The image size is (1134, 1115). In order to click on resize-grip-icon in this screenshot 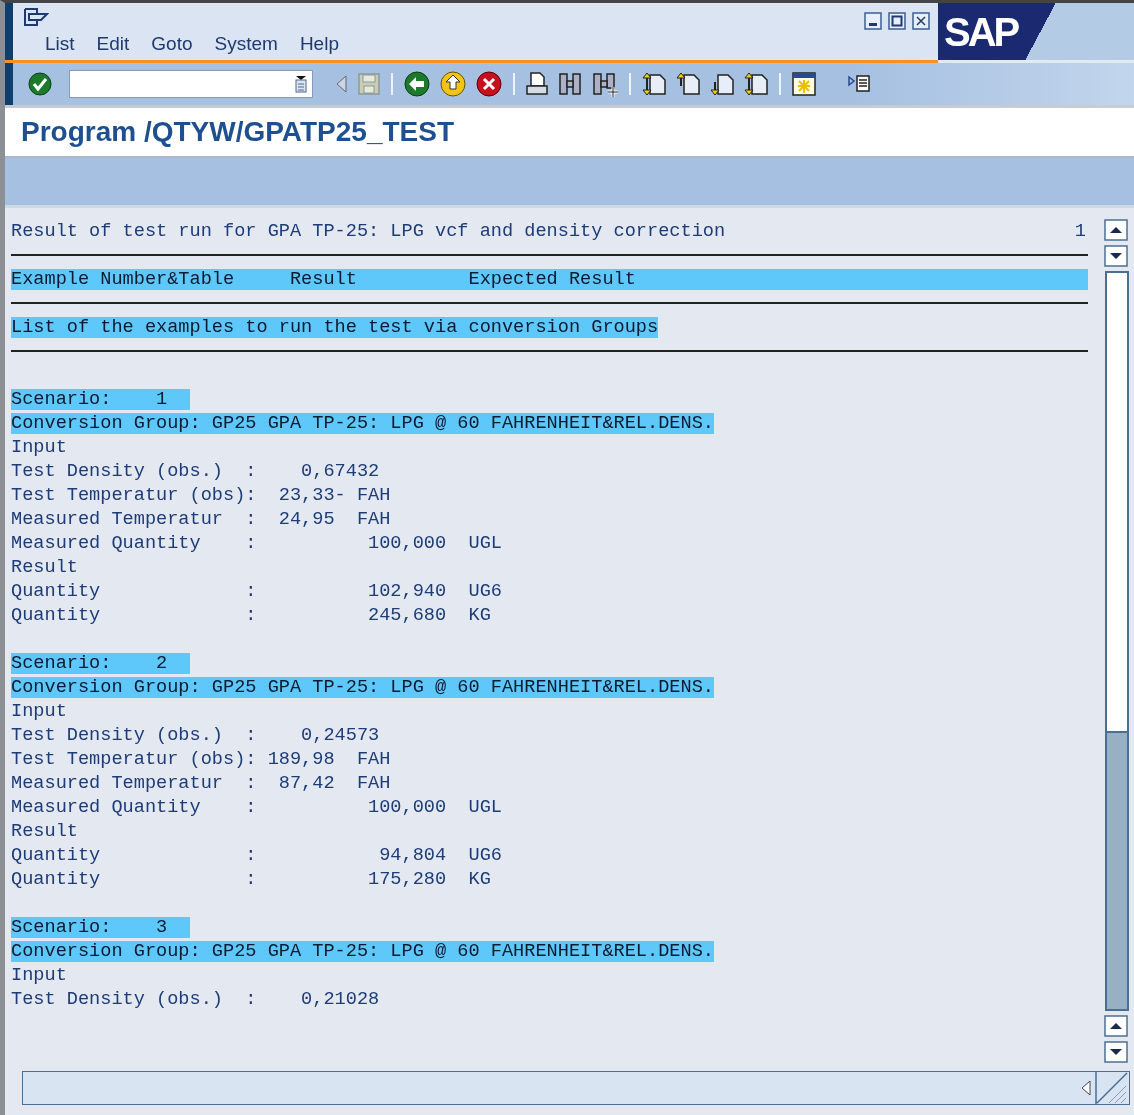, I will do `click(1112, 1088)`.